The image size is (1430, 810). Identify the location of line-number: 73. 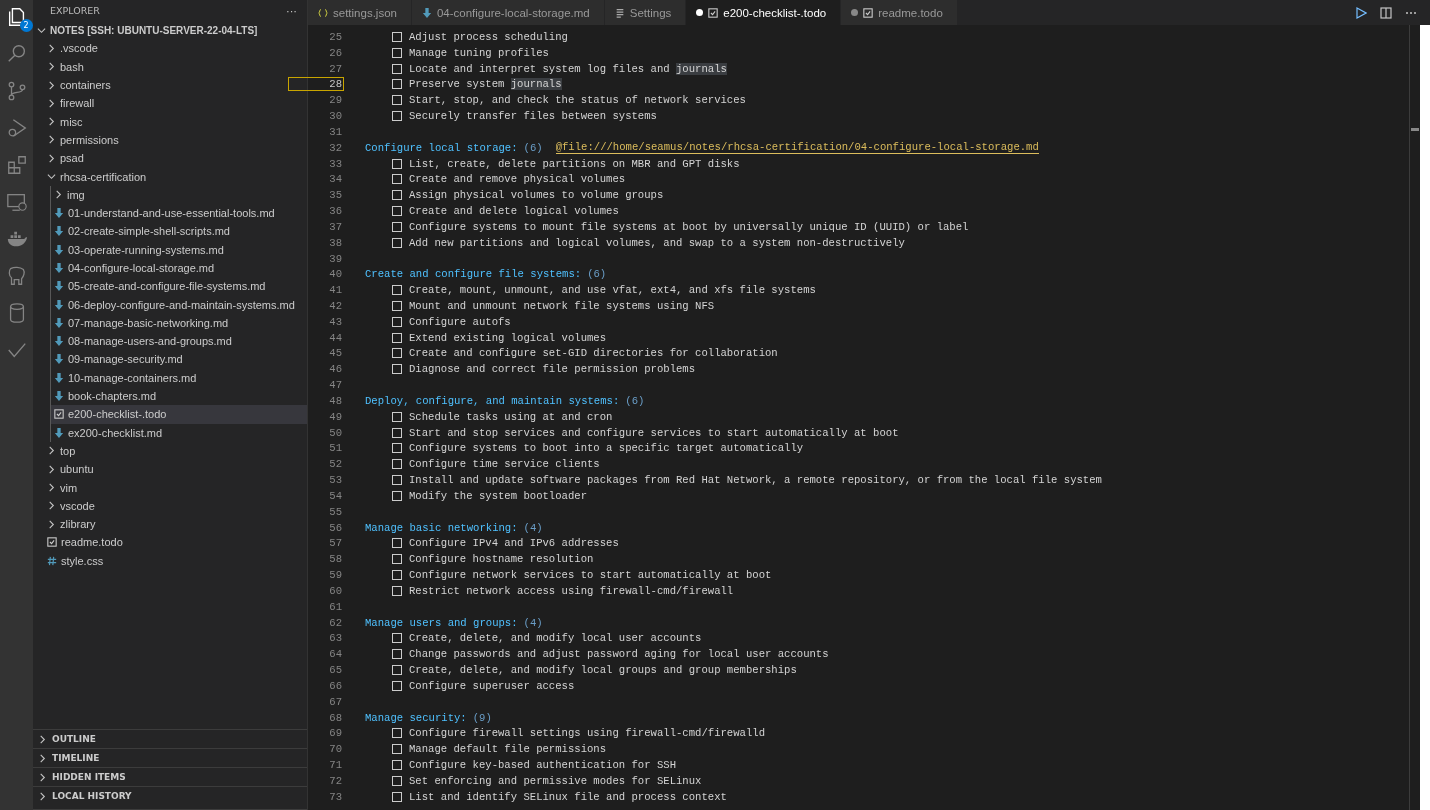
(335, 796).